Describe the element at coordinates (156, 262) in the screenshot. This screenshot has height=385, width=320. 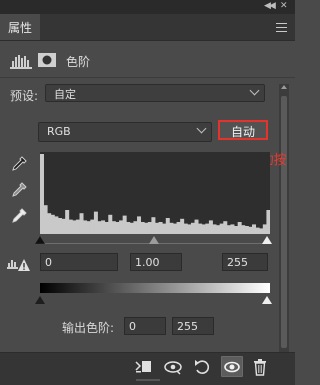
I see `input-gamma-field: 1.00` at that location.